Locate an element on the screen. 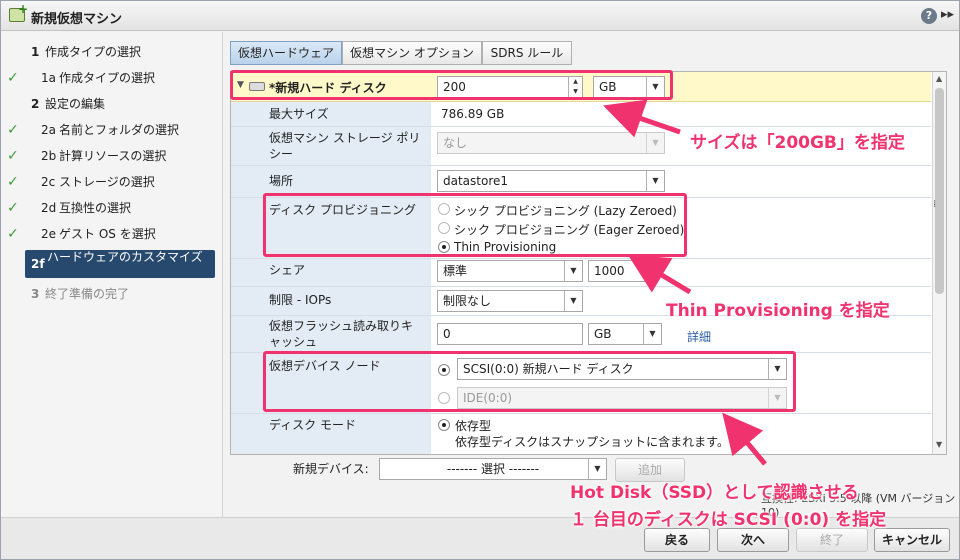 This screenshot has height=560, width=960. iops-label: 制限 - IOPs is located at coordinates (300, 300).